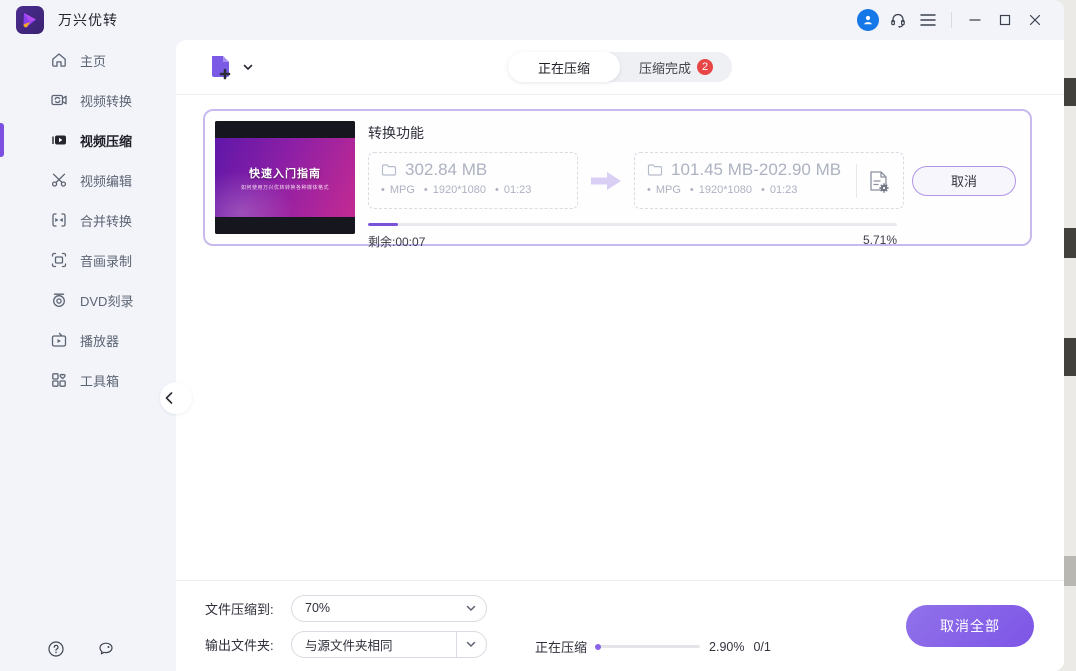  Describe the element at coordinates (383, 224) in the screenshot. I see `task-progress-fill` at that location.